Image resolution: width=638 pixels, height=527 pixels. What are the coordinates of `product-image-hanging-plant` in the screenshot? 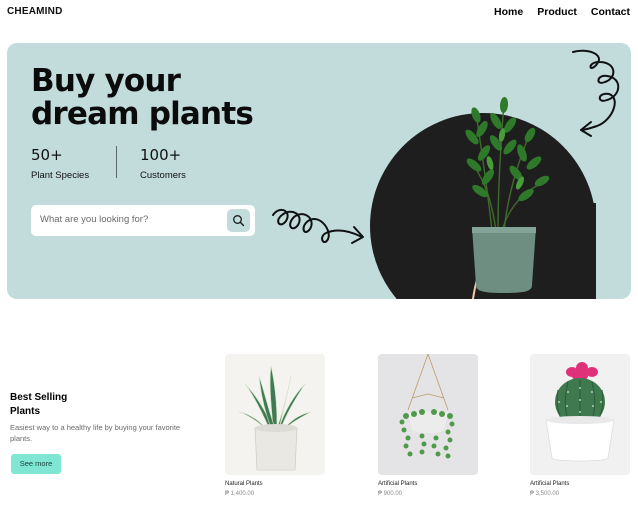 It's located at (428, 414).